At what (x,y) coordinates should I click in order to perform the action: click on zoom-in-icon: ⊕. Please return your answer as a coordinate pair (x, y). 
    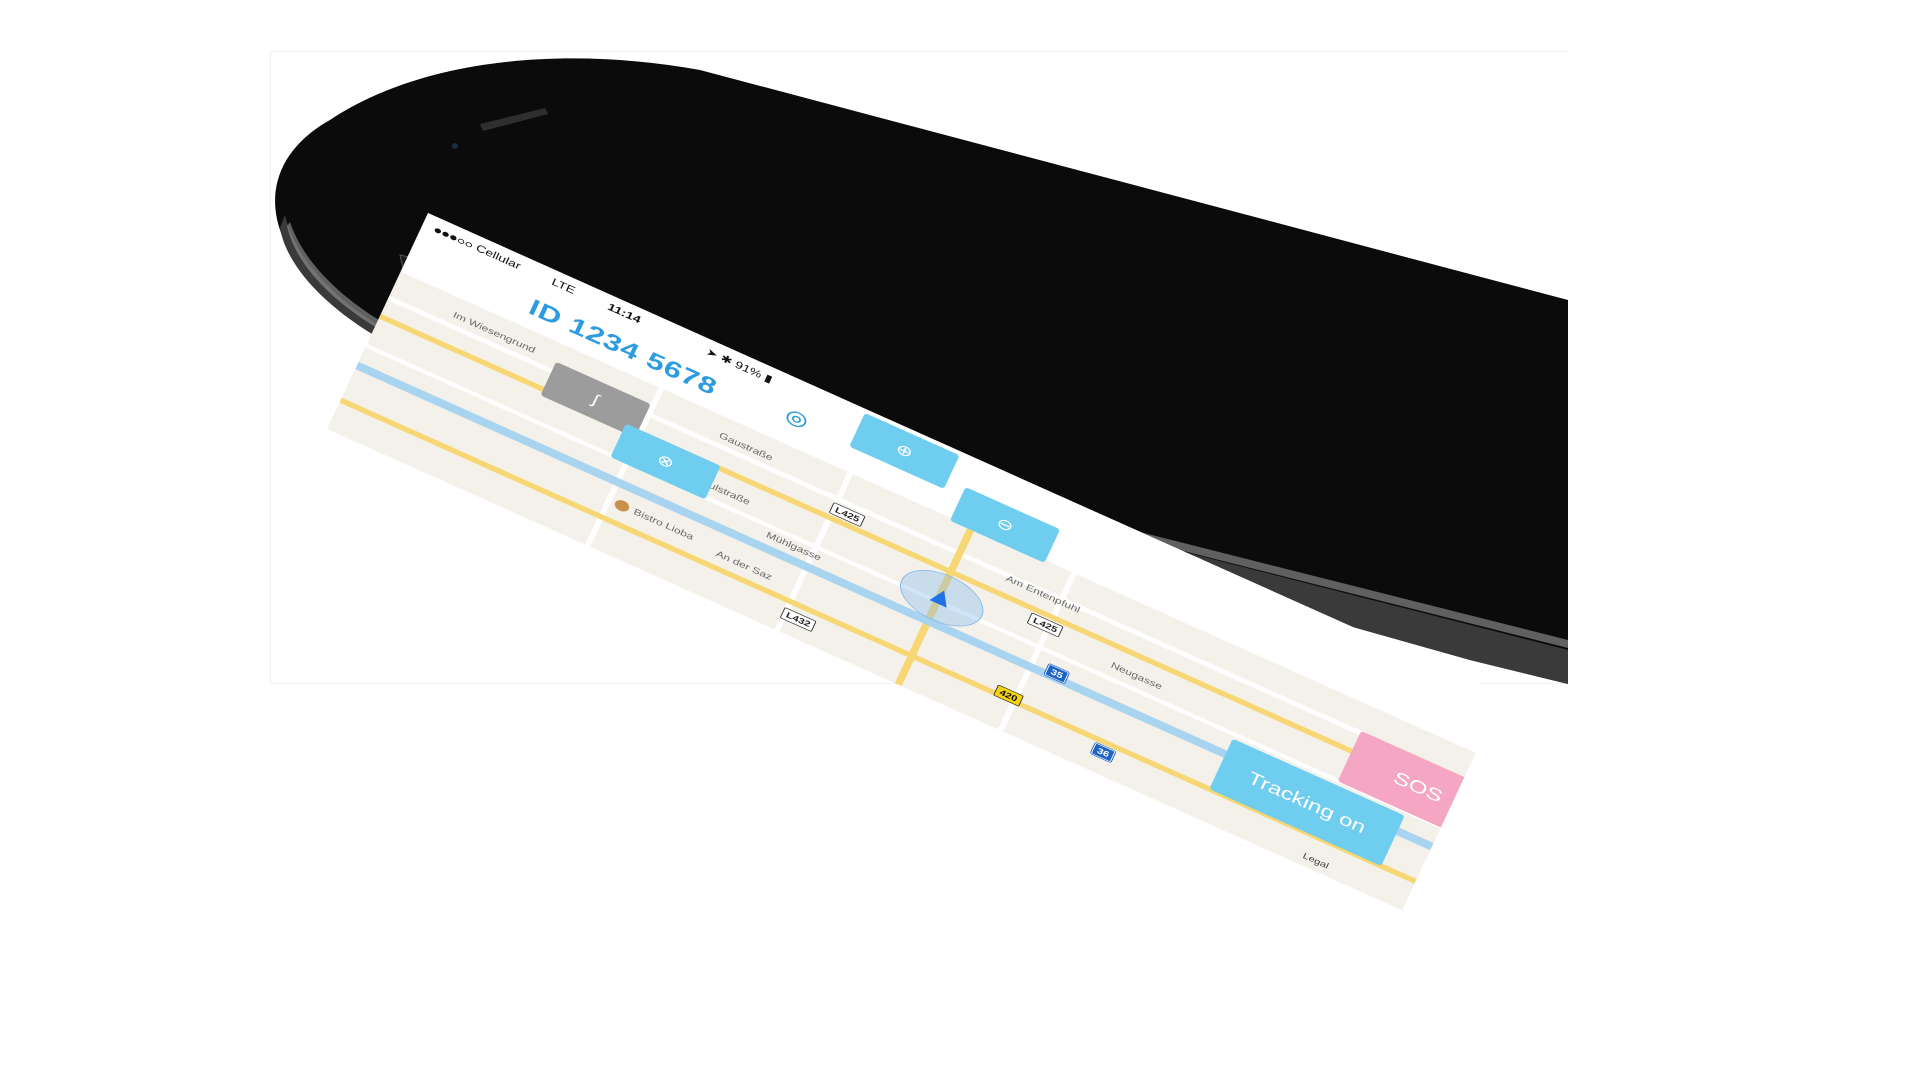
    Looking at the image, I should click on (904, 450).